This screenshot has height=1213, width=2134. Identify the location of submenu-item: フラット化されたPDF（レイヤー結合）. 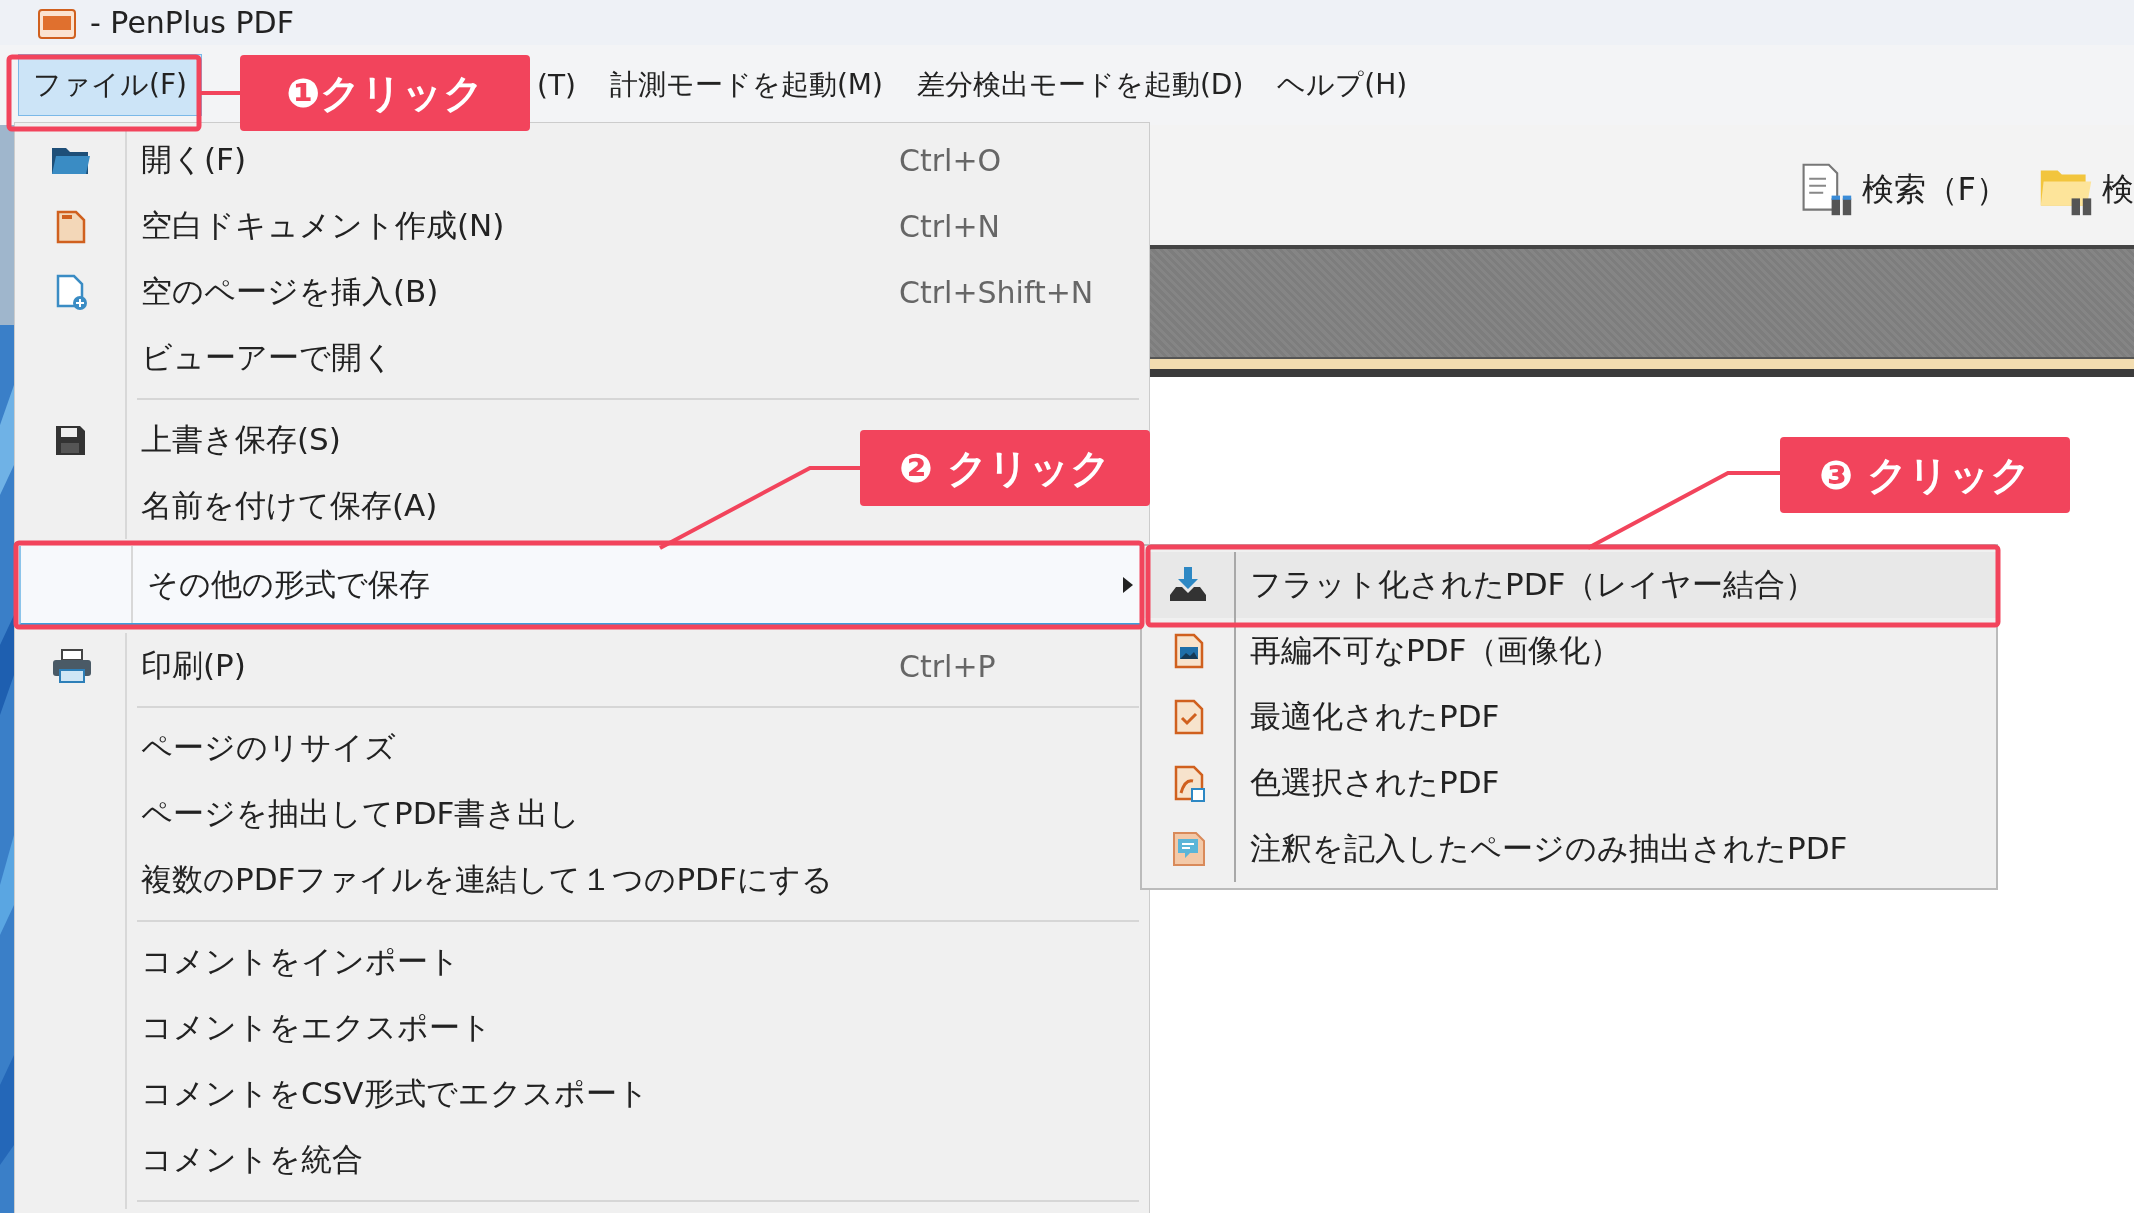
(1569, 585).